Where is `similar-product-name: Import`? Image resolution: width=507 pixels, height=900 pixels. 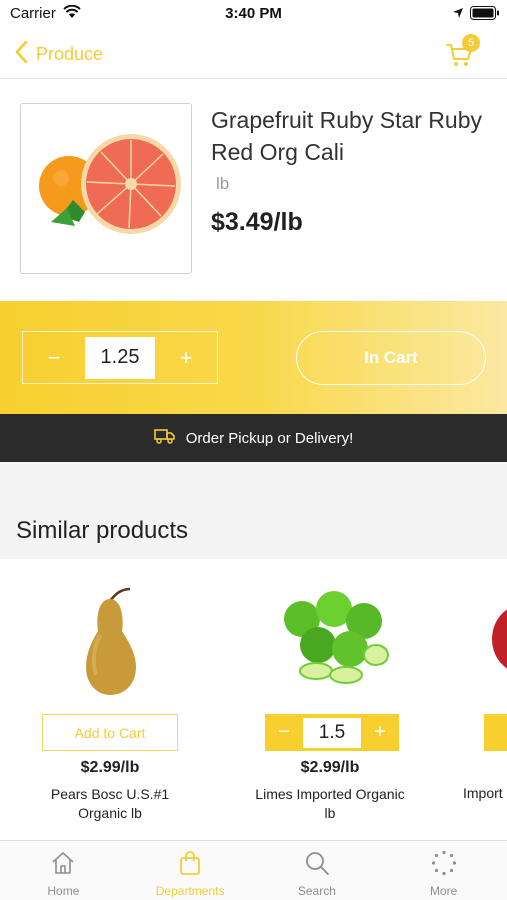 similar-product-name: Import is located at coordinates (483, 793).